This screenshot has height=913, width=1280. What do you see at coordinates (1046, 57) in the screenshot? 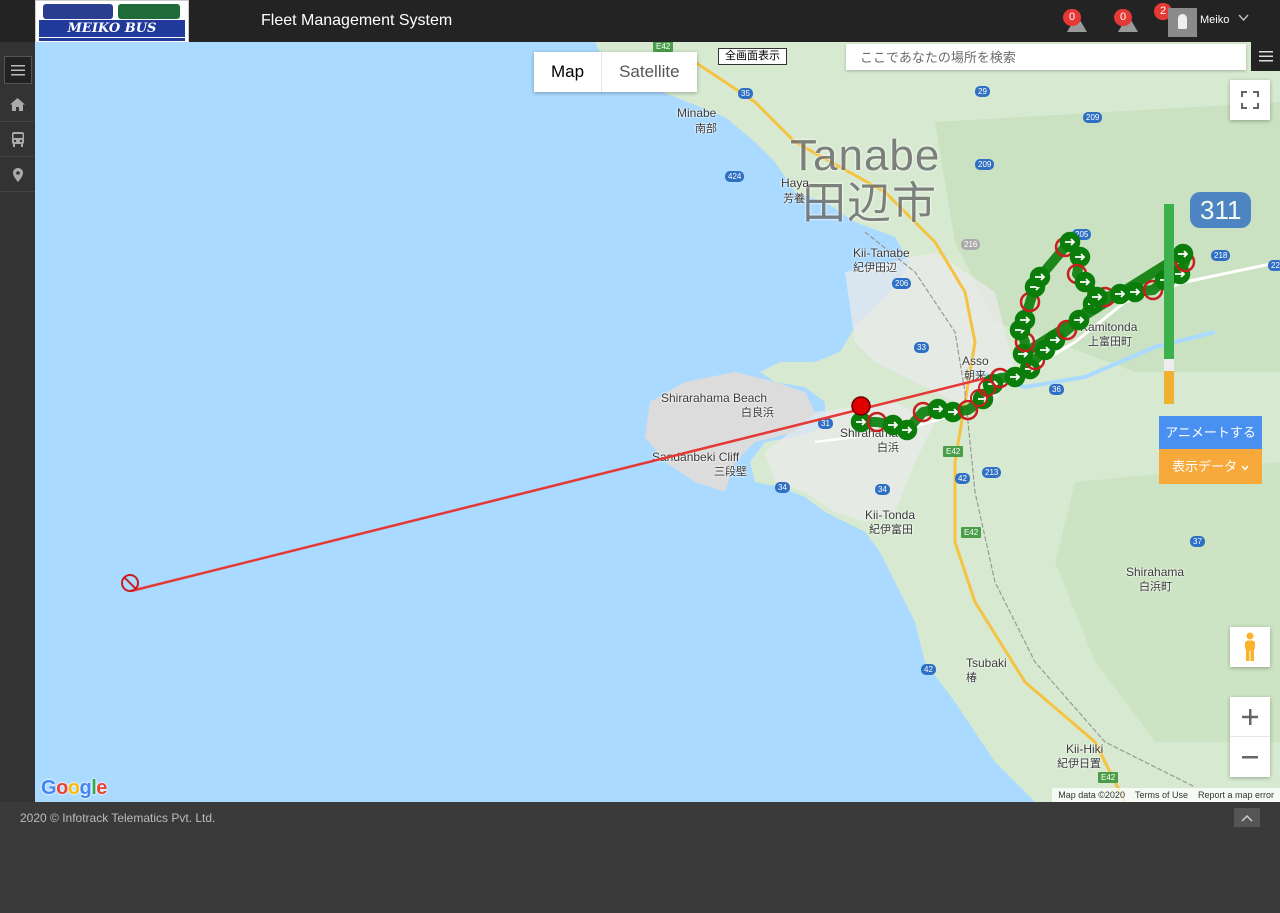
I see `place-search-input` at bounding box center [1046, 57].